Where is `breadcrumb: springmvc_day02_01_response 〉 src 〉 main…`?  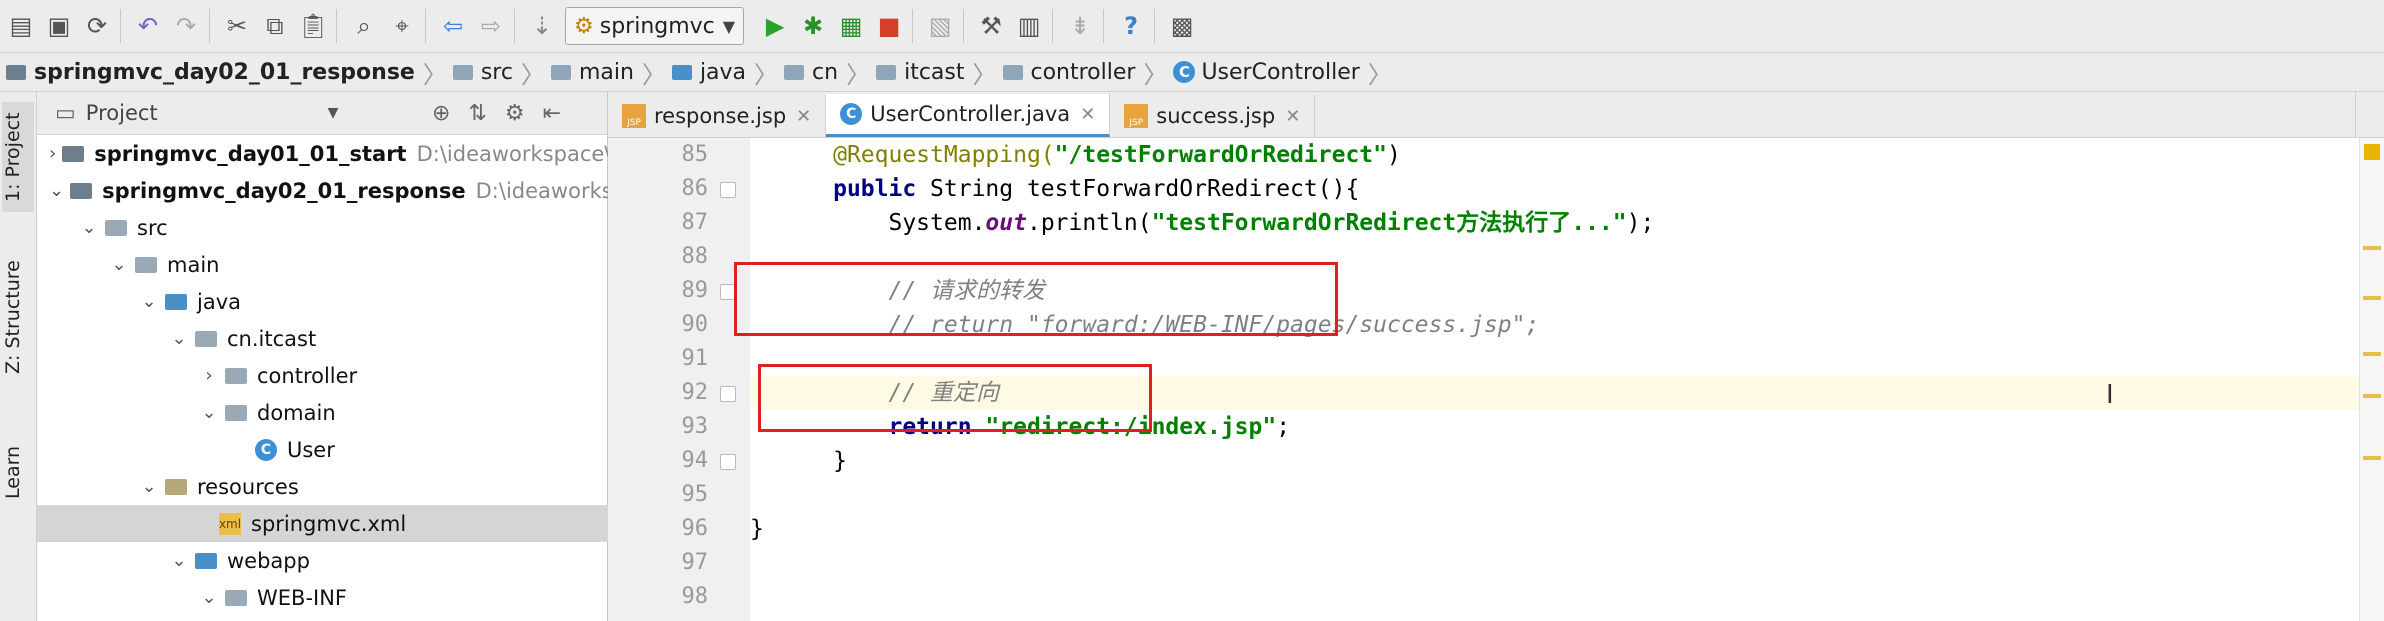
breadcrumb: springmvc_day02_01_response 〉 src 〉 main… is located at coordinates (1192, 72).